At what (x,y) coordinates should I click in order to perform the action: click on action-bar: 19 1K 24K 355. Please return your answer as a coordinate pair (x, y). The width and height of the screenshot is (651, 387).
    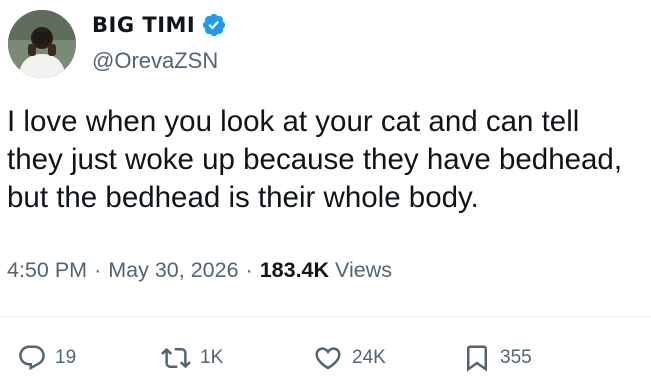
    Looking at the image, I should click on (325, 361).